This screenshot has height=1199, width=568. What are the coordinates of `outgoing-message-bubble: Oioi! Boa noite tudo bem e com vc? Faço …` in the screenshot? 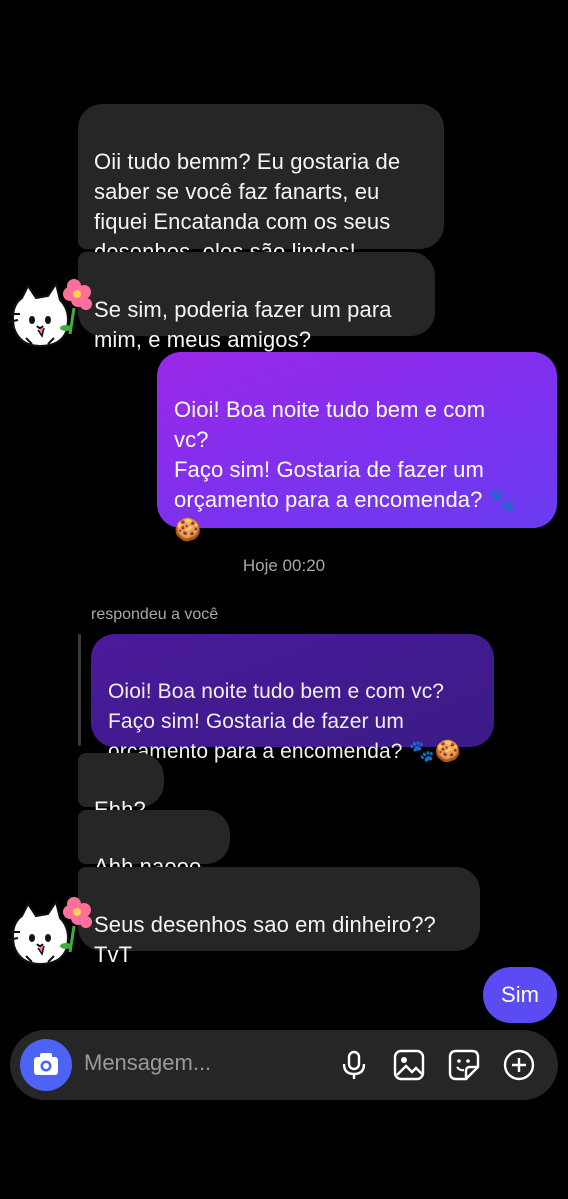 It's located at (357, 447).